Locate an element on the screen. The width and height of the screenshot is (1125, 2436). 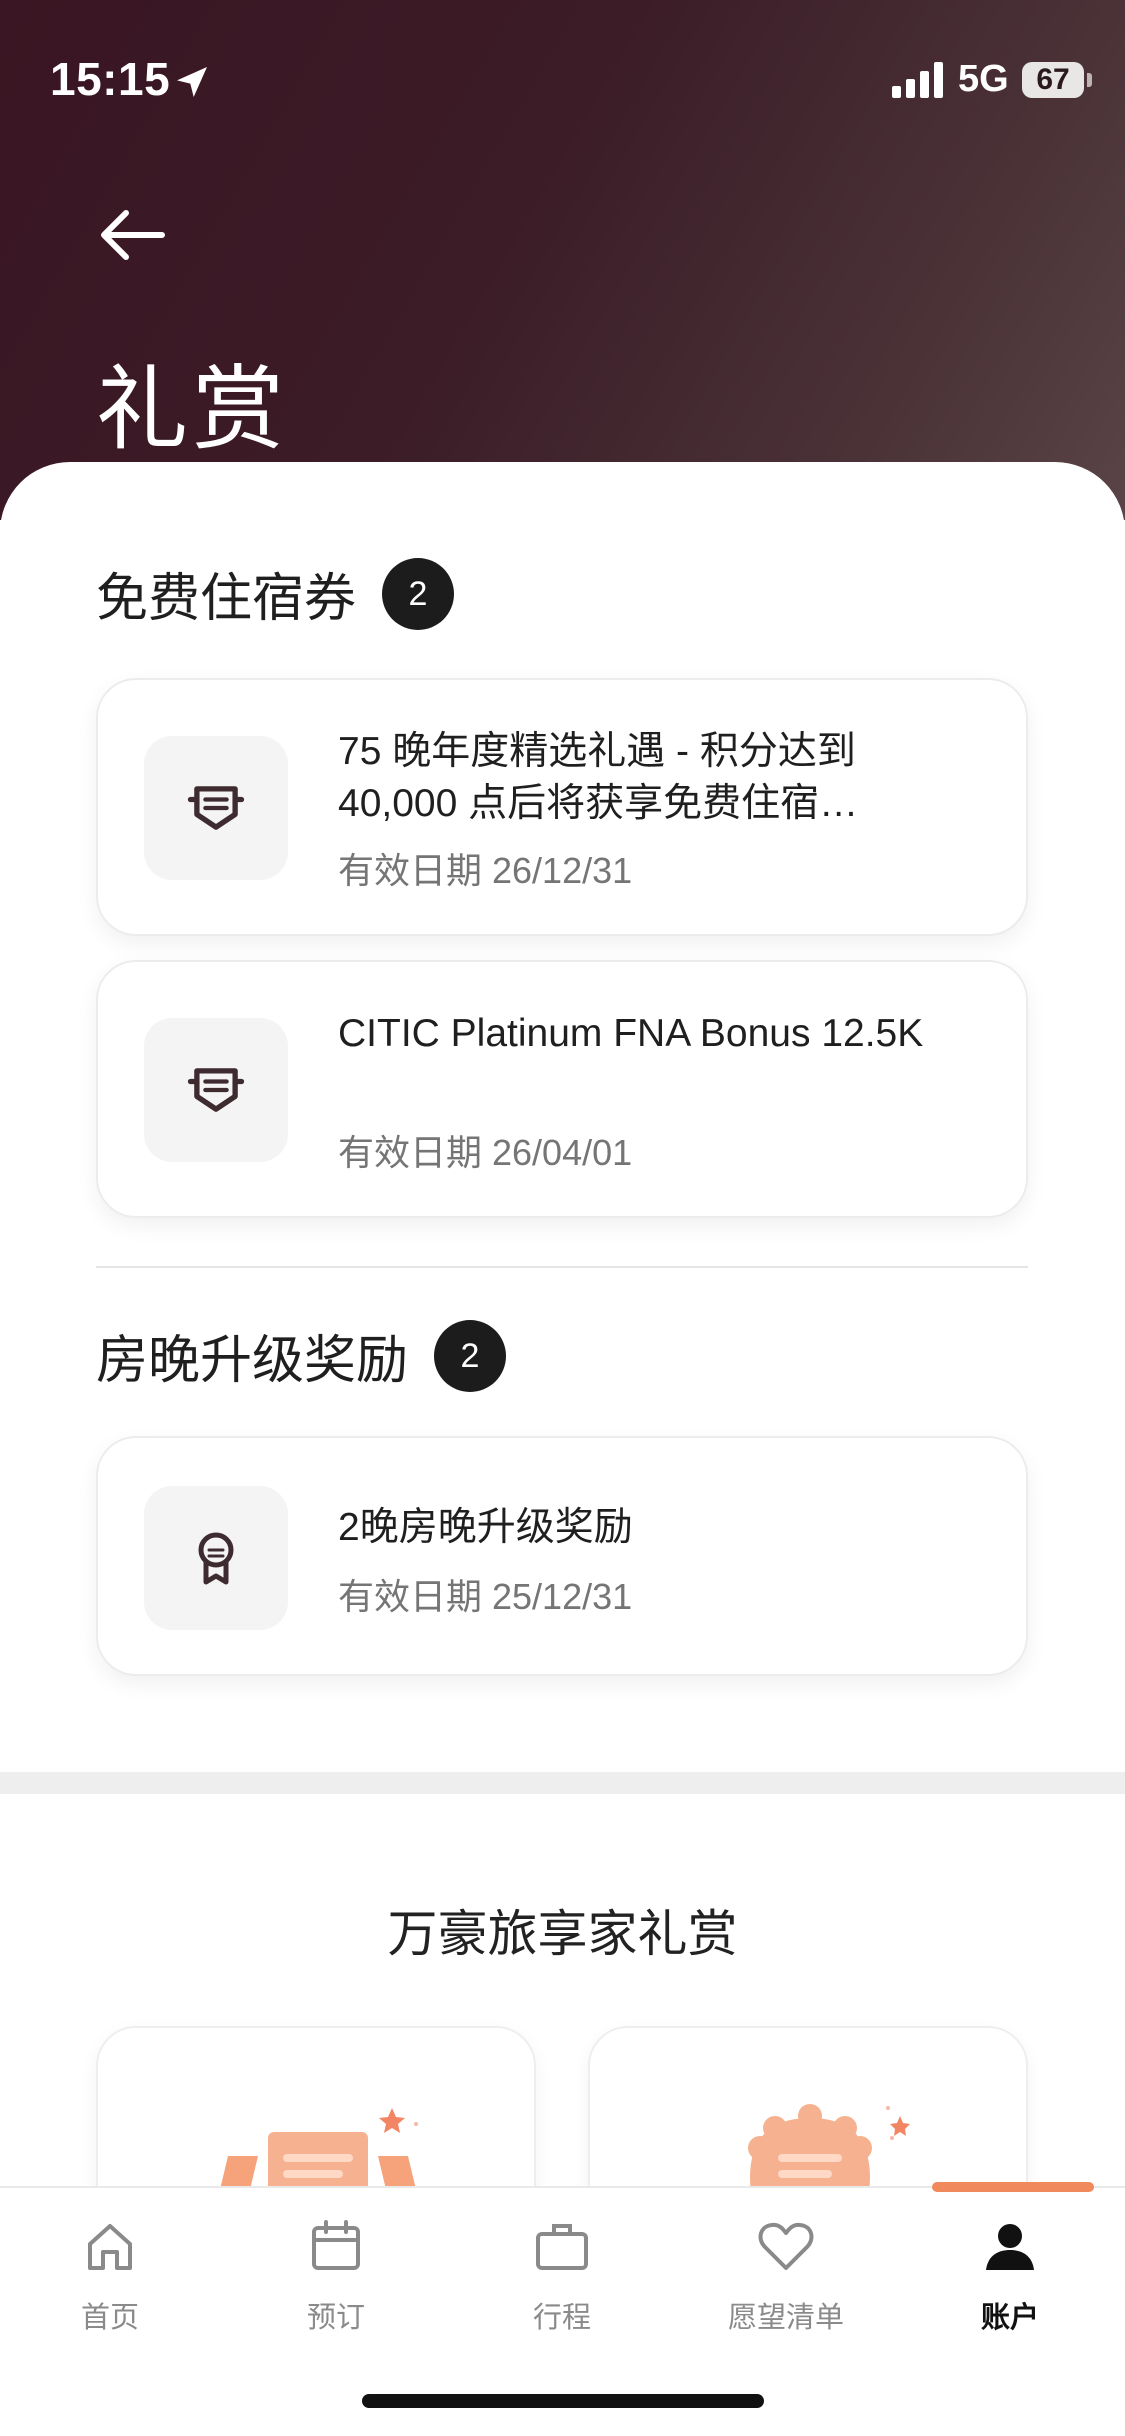
reward-expiry: 有效日期 25/12/31 is located at coordinates (485, 1596).